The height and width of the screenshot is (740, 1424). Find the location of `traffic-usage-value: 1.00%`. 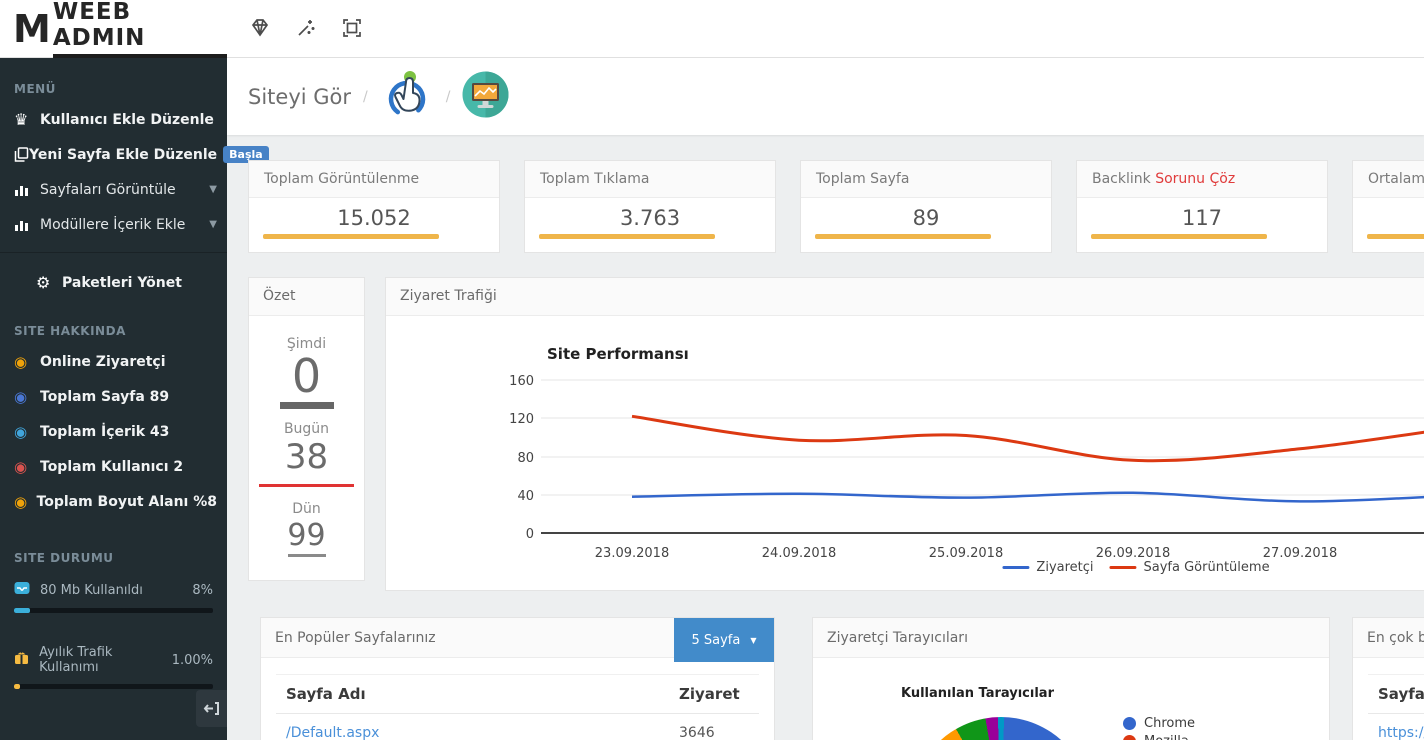

traffic-usage-value: 1.00% is located at coordinates (192, 660).